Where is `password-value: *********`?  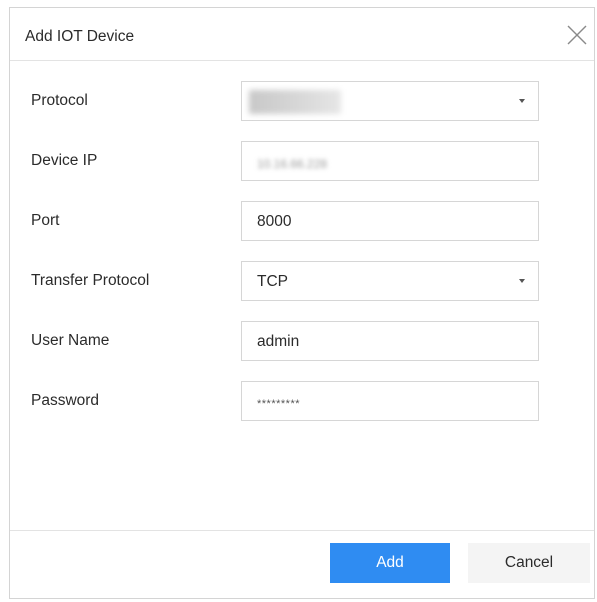 password-value: ********* is located at coordinates (279, 404).